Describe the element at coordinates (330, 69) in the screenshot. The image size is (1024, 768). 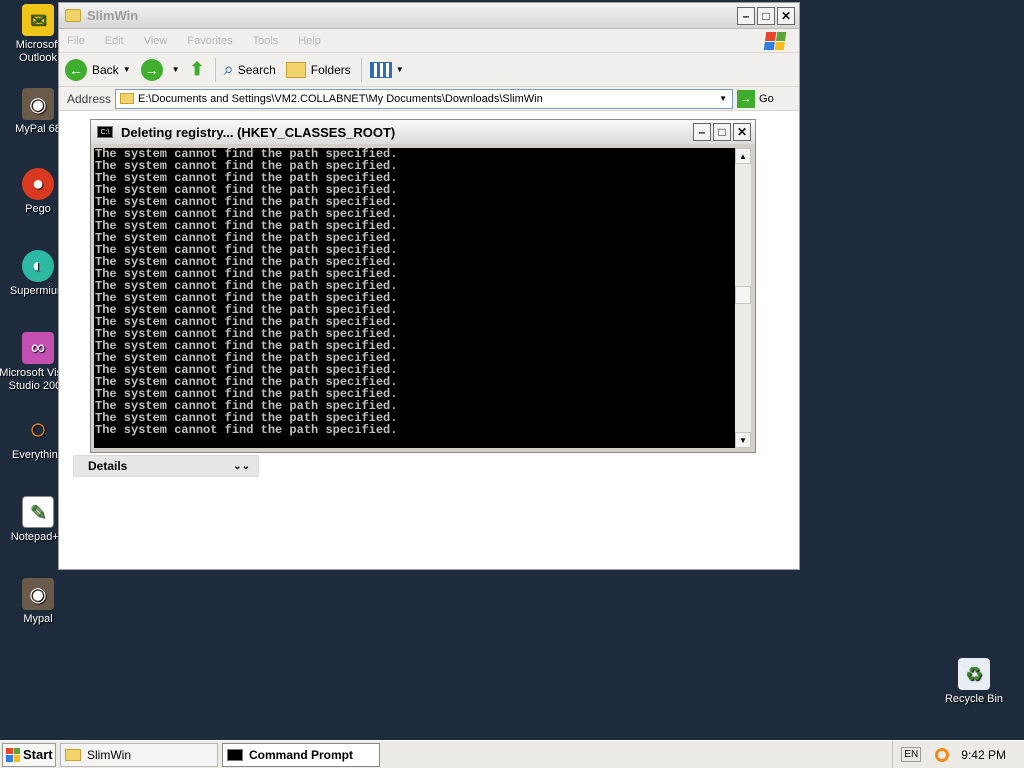
I see `folders-label: Folders` at that location.